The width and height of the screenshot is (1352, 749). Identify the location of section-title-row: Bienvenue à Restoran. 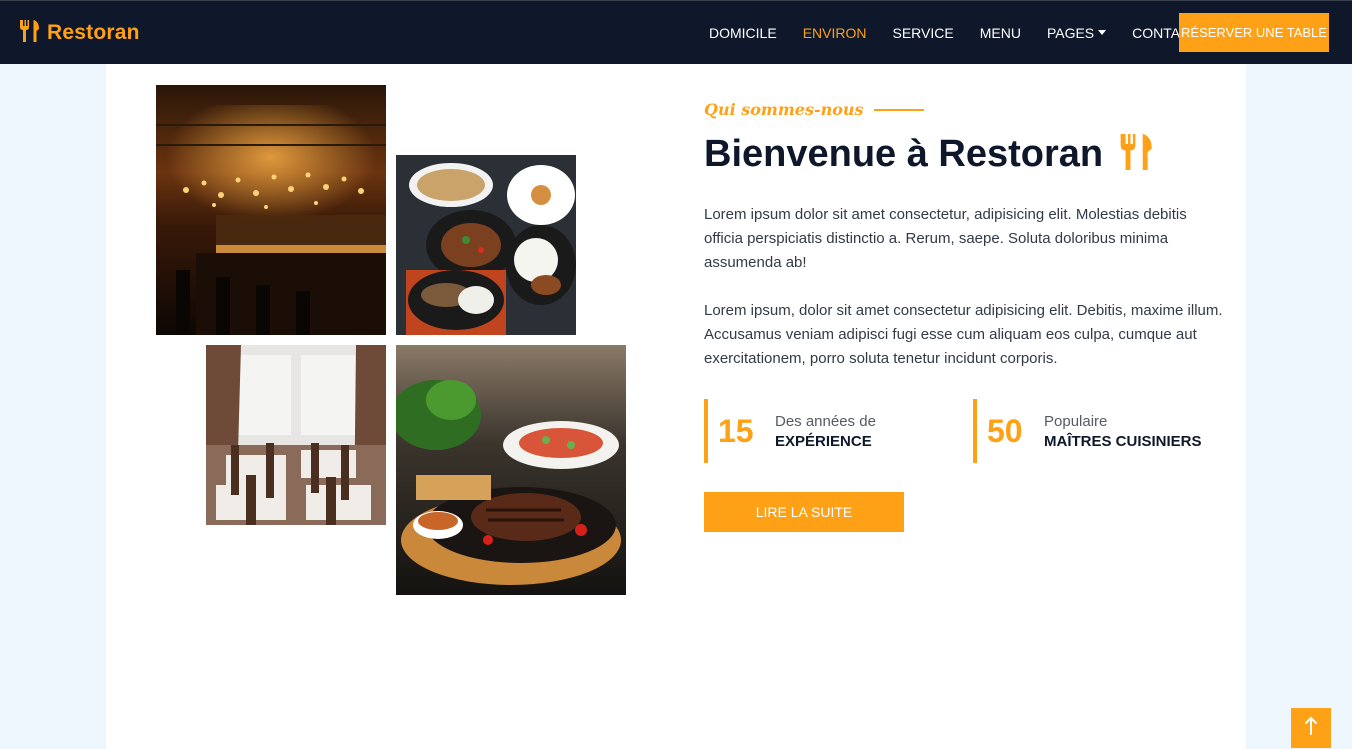
(929, 154).